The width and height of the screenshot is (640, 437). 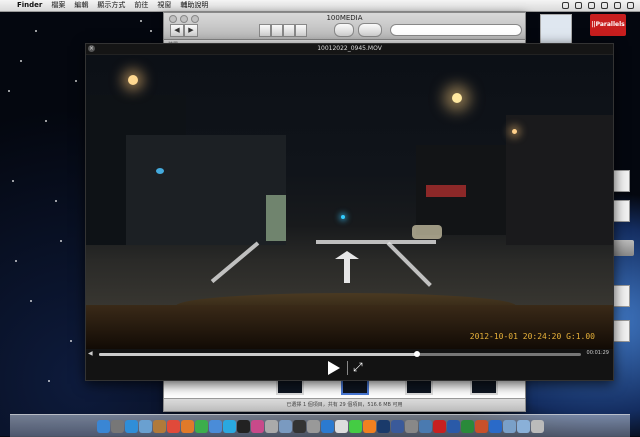 I want to click on finder-title: 100MEDIA, so click(x=344, y=18).